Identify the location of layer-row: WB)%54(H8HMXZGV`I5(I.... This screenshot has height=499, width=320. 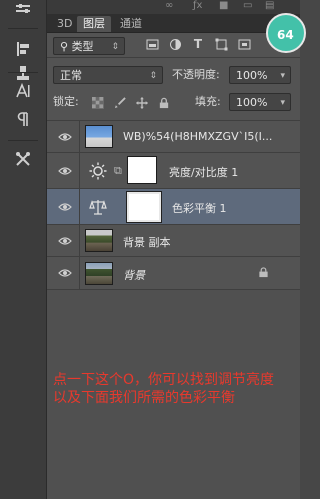
(173, 137).